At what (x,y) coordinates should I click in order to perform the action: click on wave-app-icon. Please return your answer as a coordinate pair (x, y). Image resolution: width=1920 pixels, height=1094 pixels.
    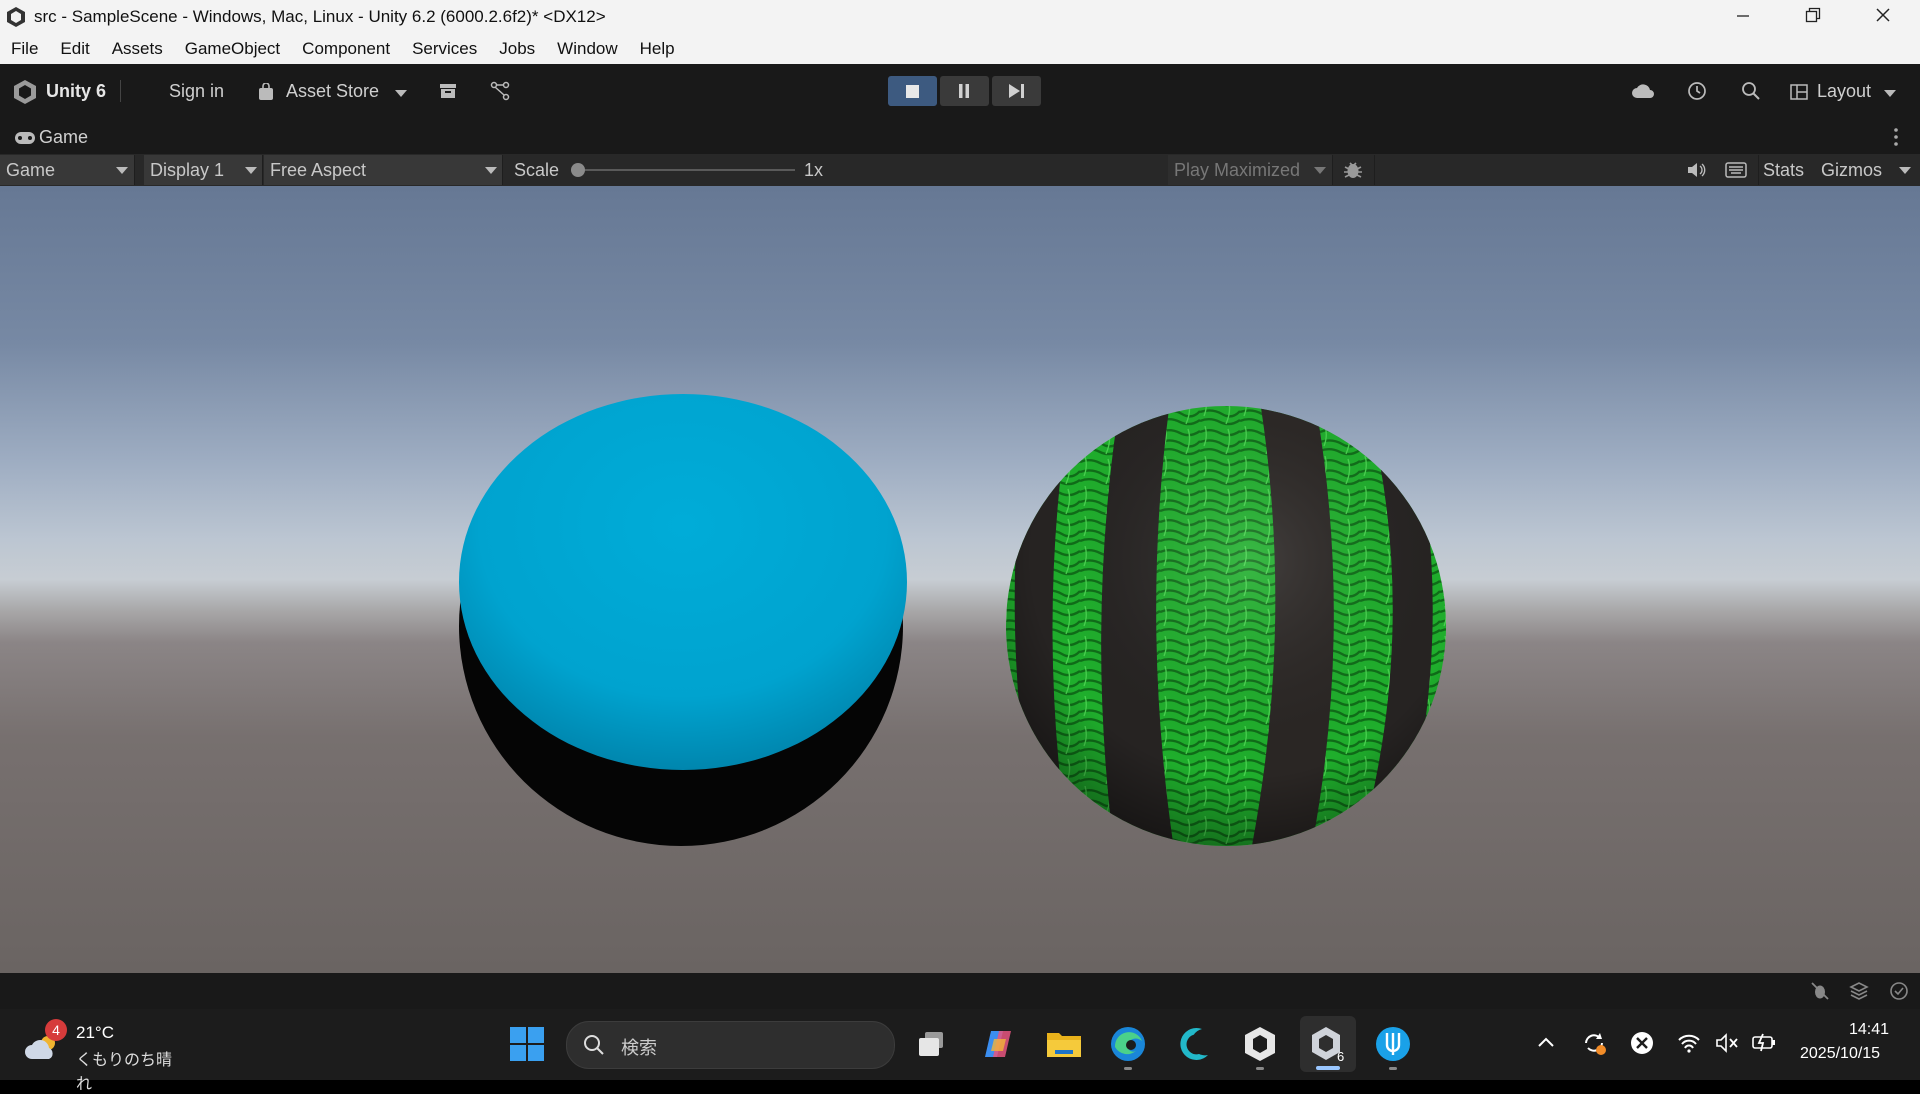
    Looking at the image, I should click on (1193, 1044).